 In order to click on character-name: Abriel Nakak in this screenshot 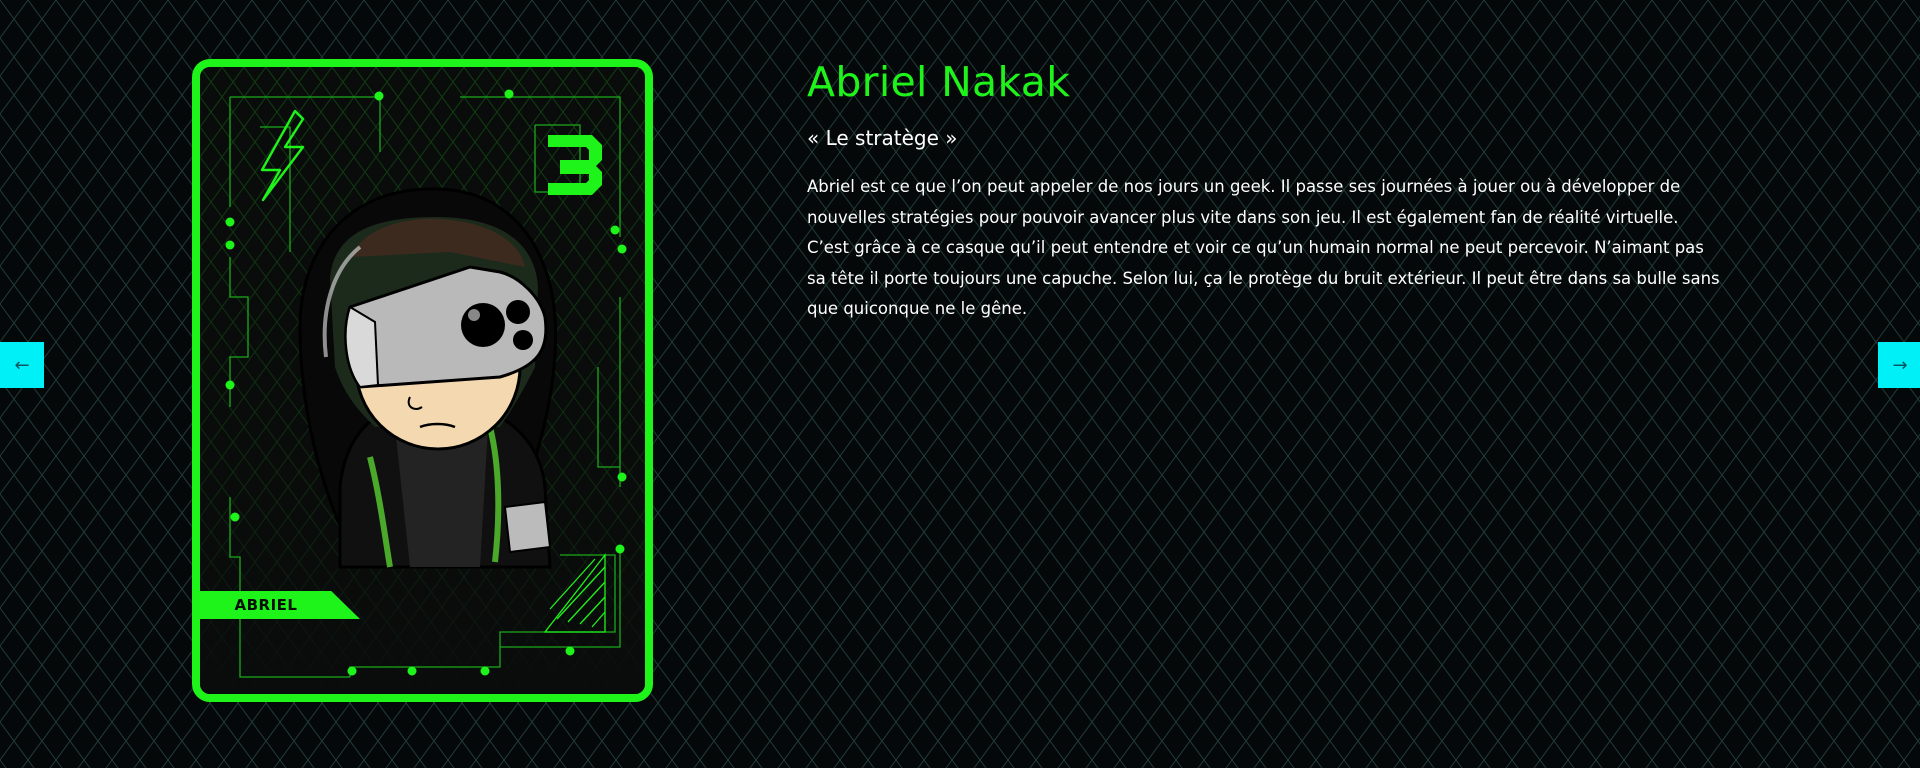, I will do `click(939, 82)`.